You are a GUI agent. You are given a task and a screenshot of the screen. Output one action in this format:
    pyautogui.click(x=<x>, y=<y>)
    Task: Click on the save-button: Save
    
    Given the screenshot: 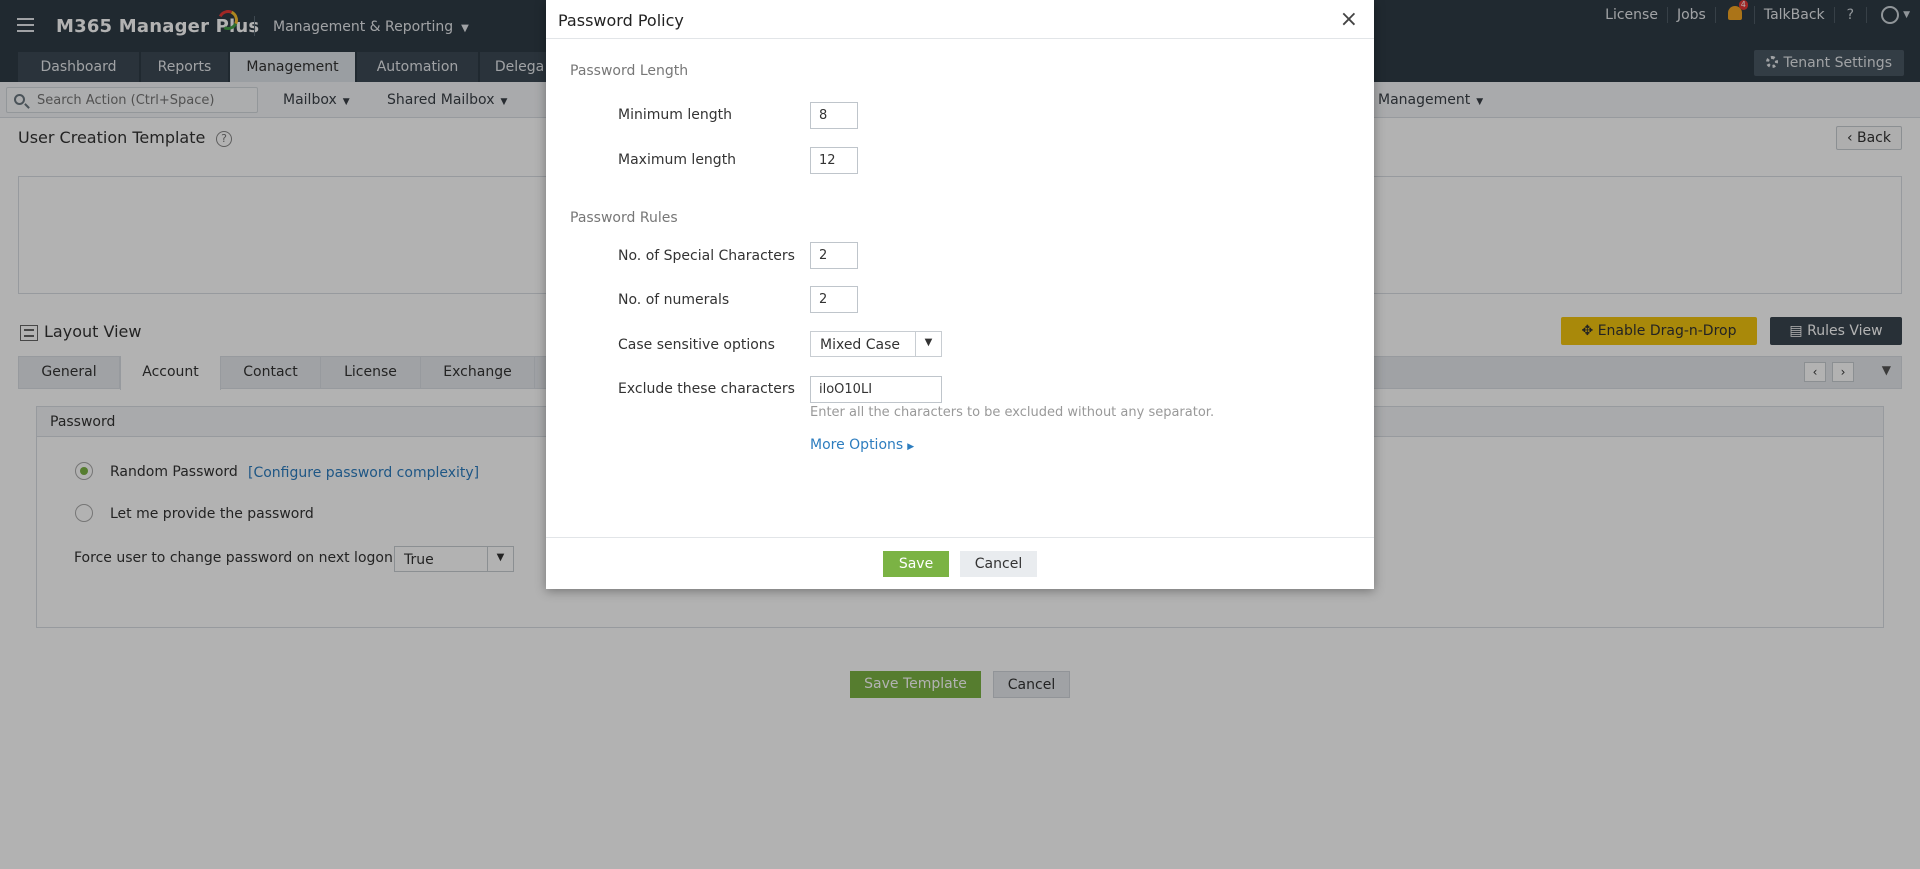 What is the action you would take?
    pyautogui.click(x=916, y=564)
    